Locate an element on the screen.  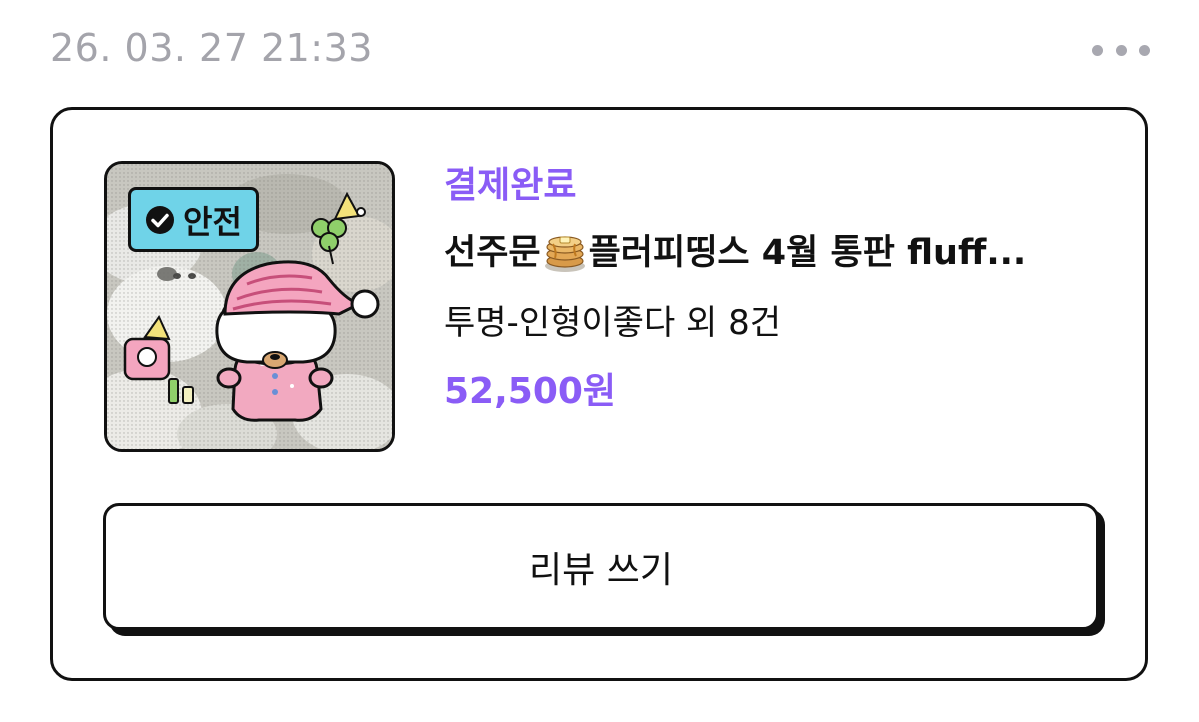
order-date: 26. 03. 27 21:33 is located at coordinates (211, 48).